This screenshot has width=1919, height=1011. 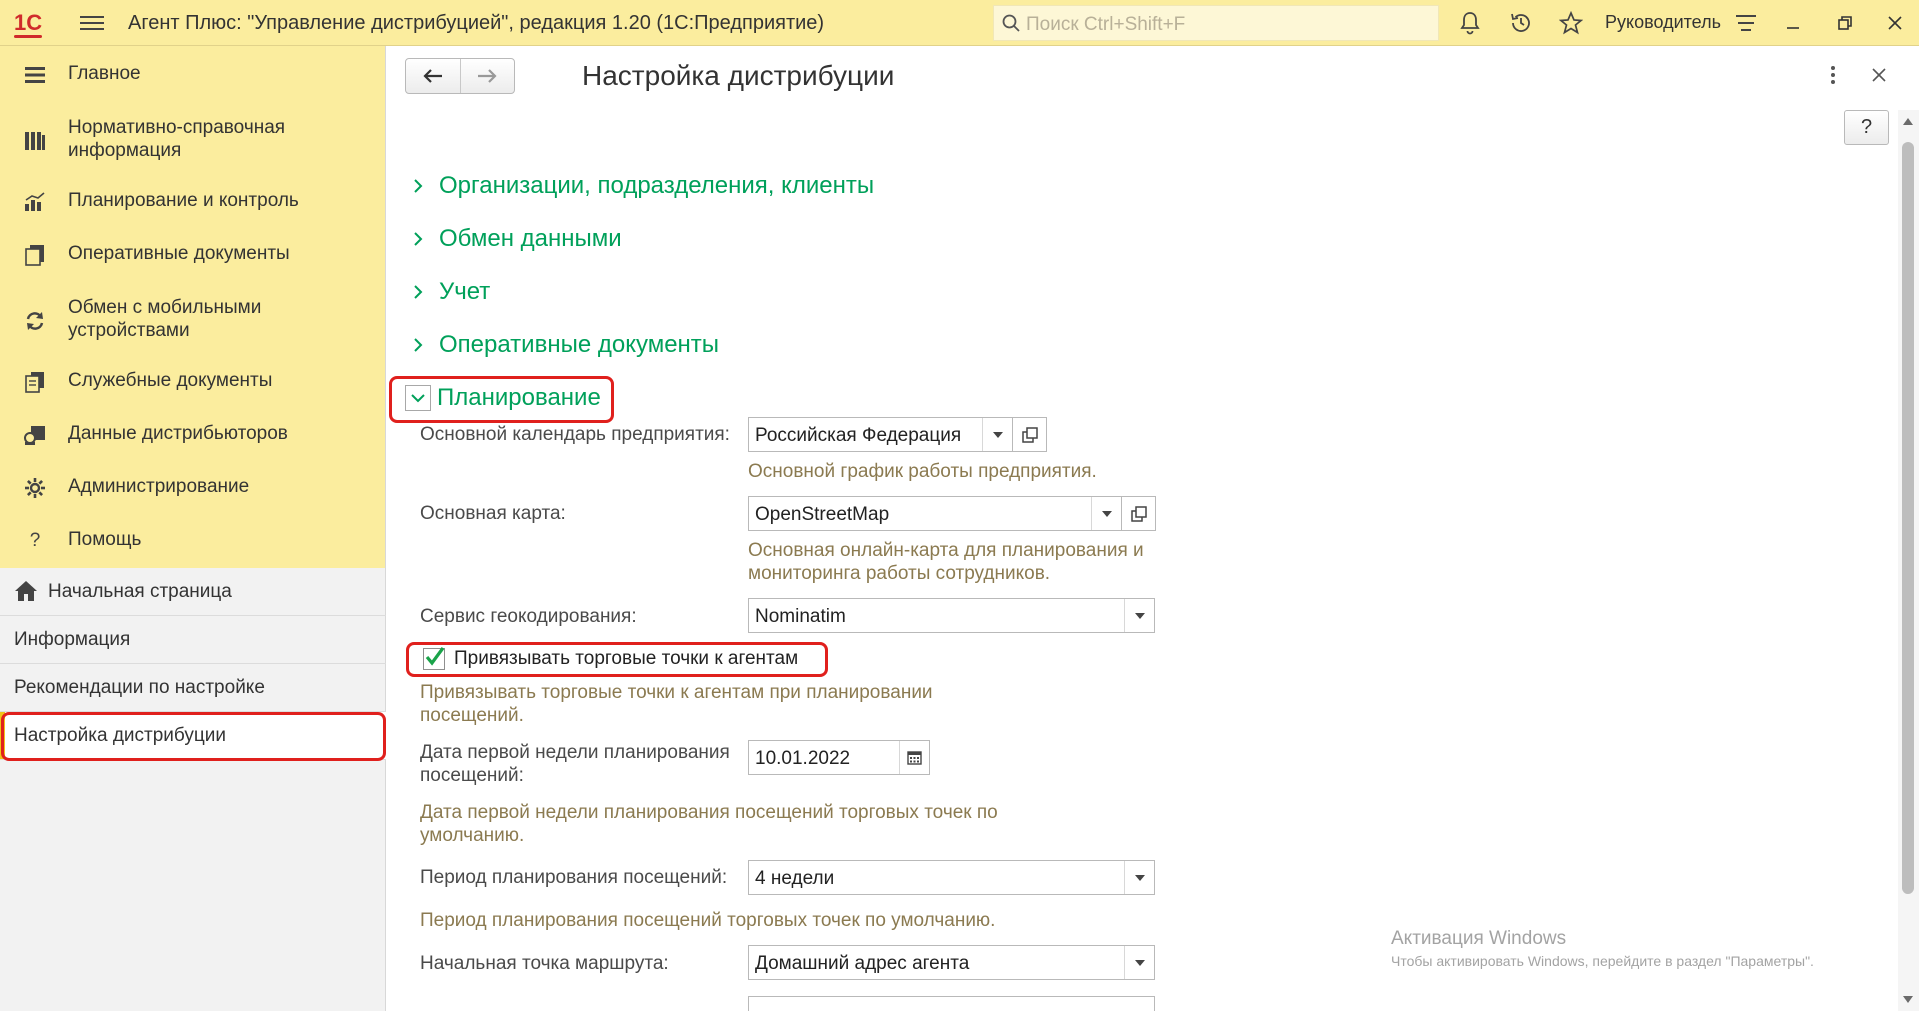 I want to click on sidebar-item-label: Данные дистрибьюторов, so click(x=178, y=433).